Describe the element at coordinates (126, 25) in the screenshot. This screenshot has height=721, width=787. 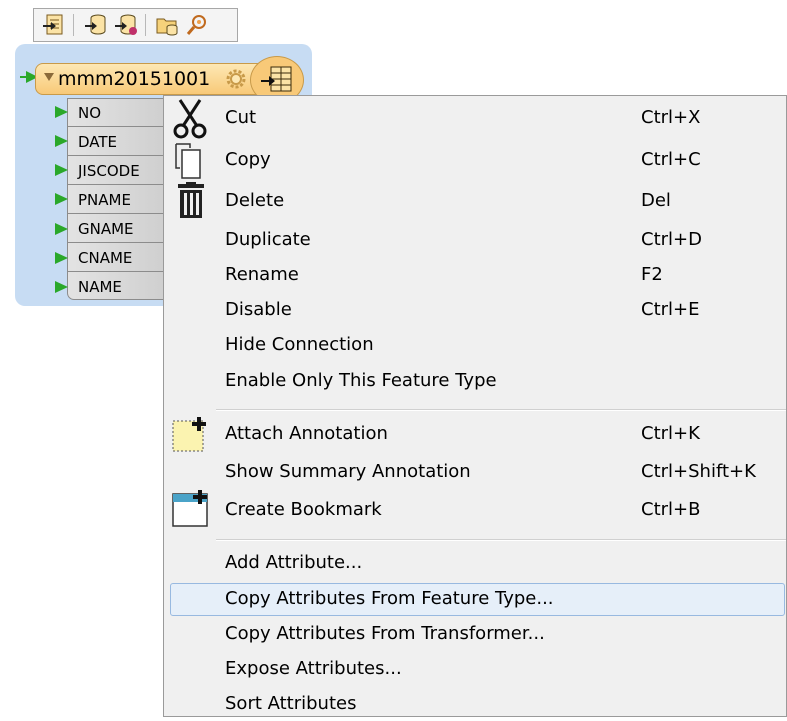
I see `remove-source-icon` at that location.